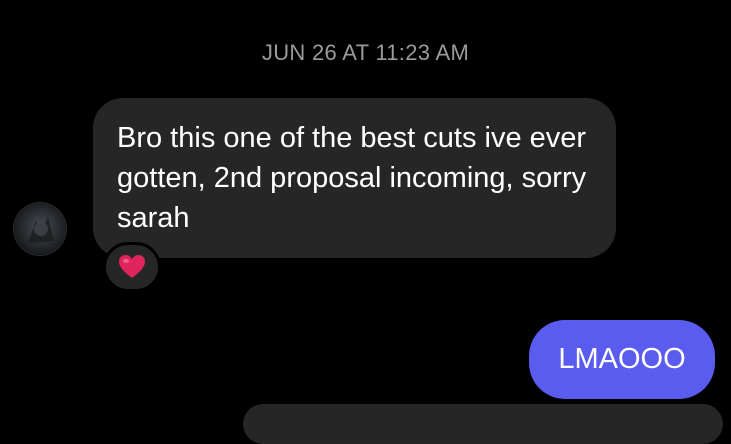  I want to click on message-reaction, so click(132, 267).